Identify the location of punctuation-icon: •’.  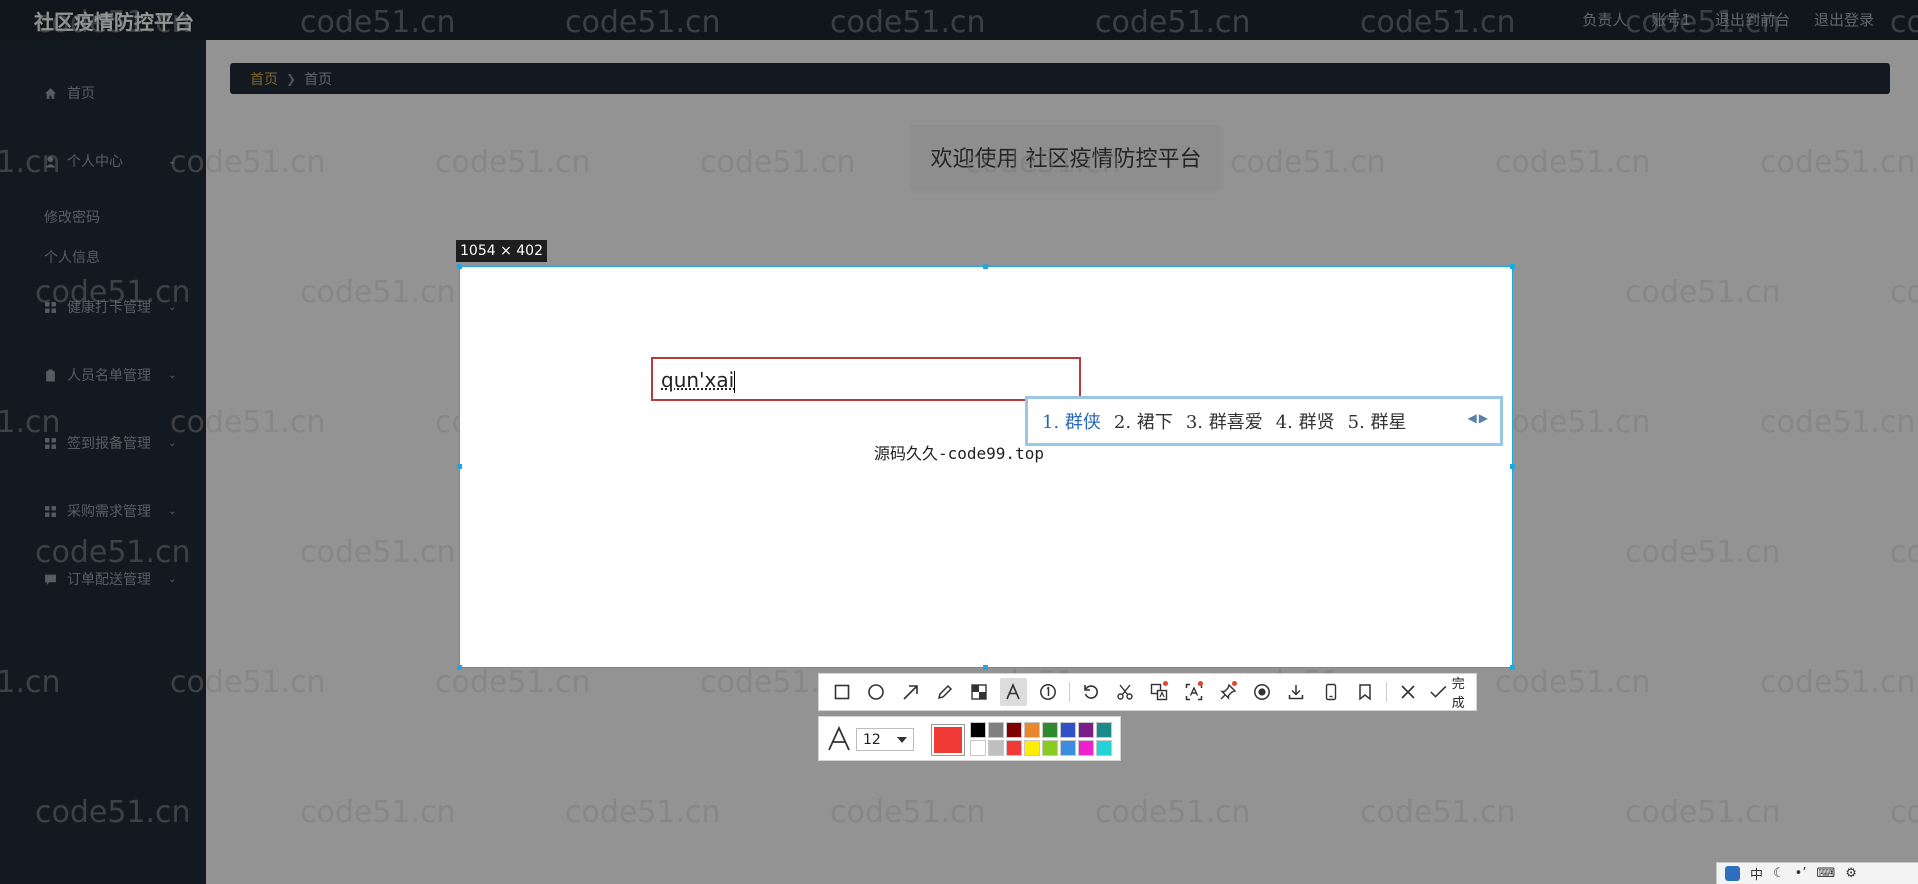
(1800, 873).